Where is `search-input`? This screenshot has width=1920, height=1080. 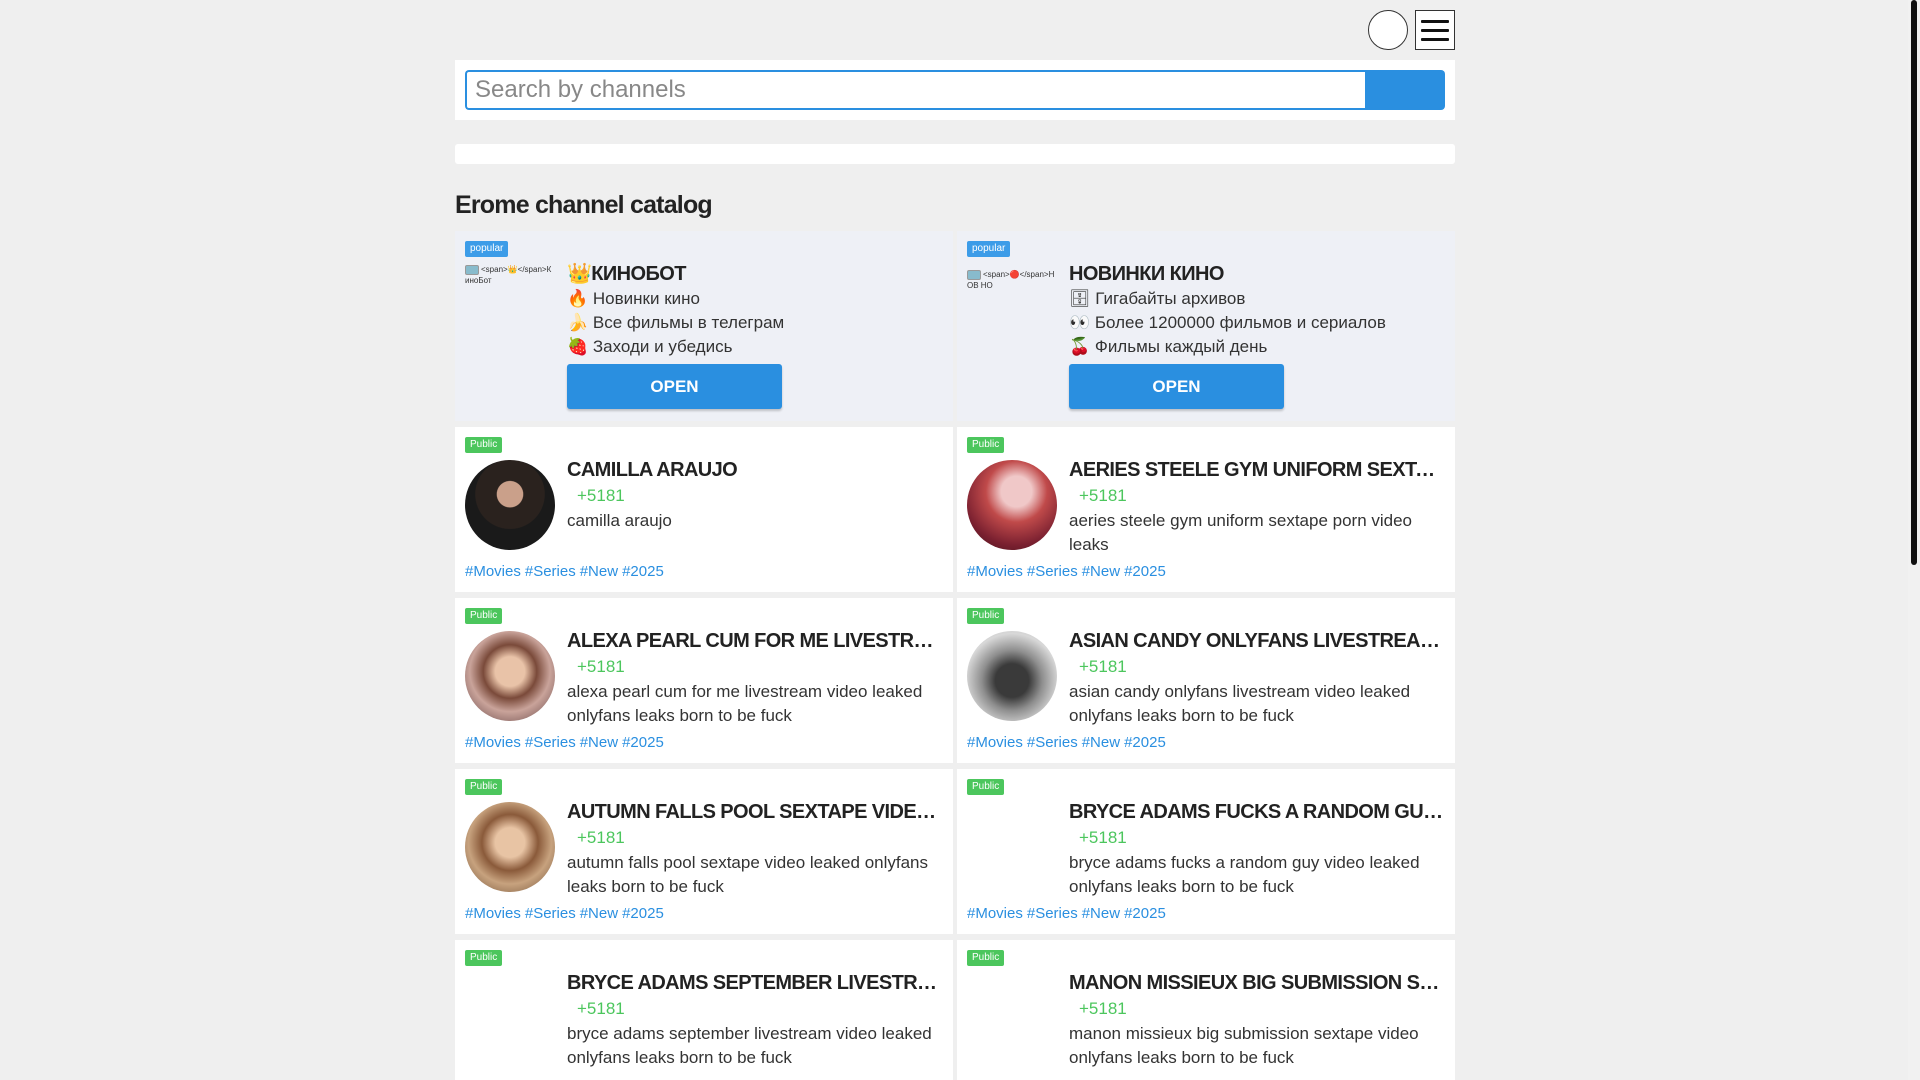 search-input is located at coordinates (915, 90).